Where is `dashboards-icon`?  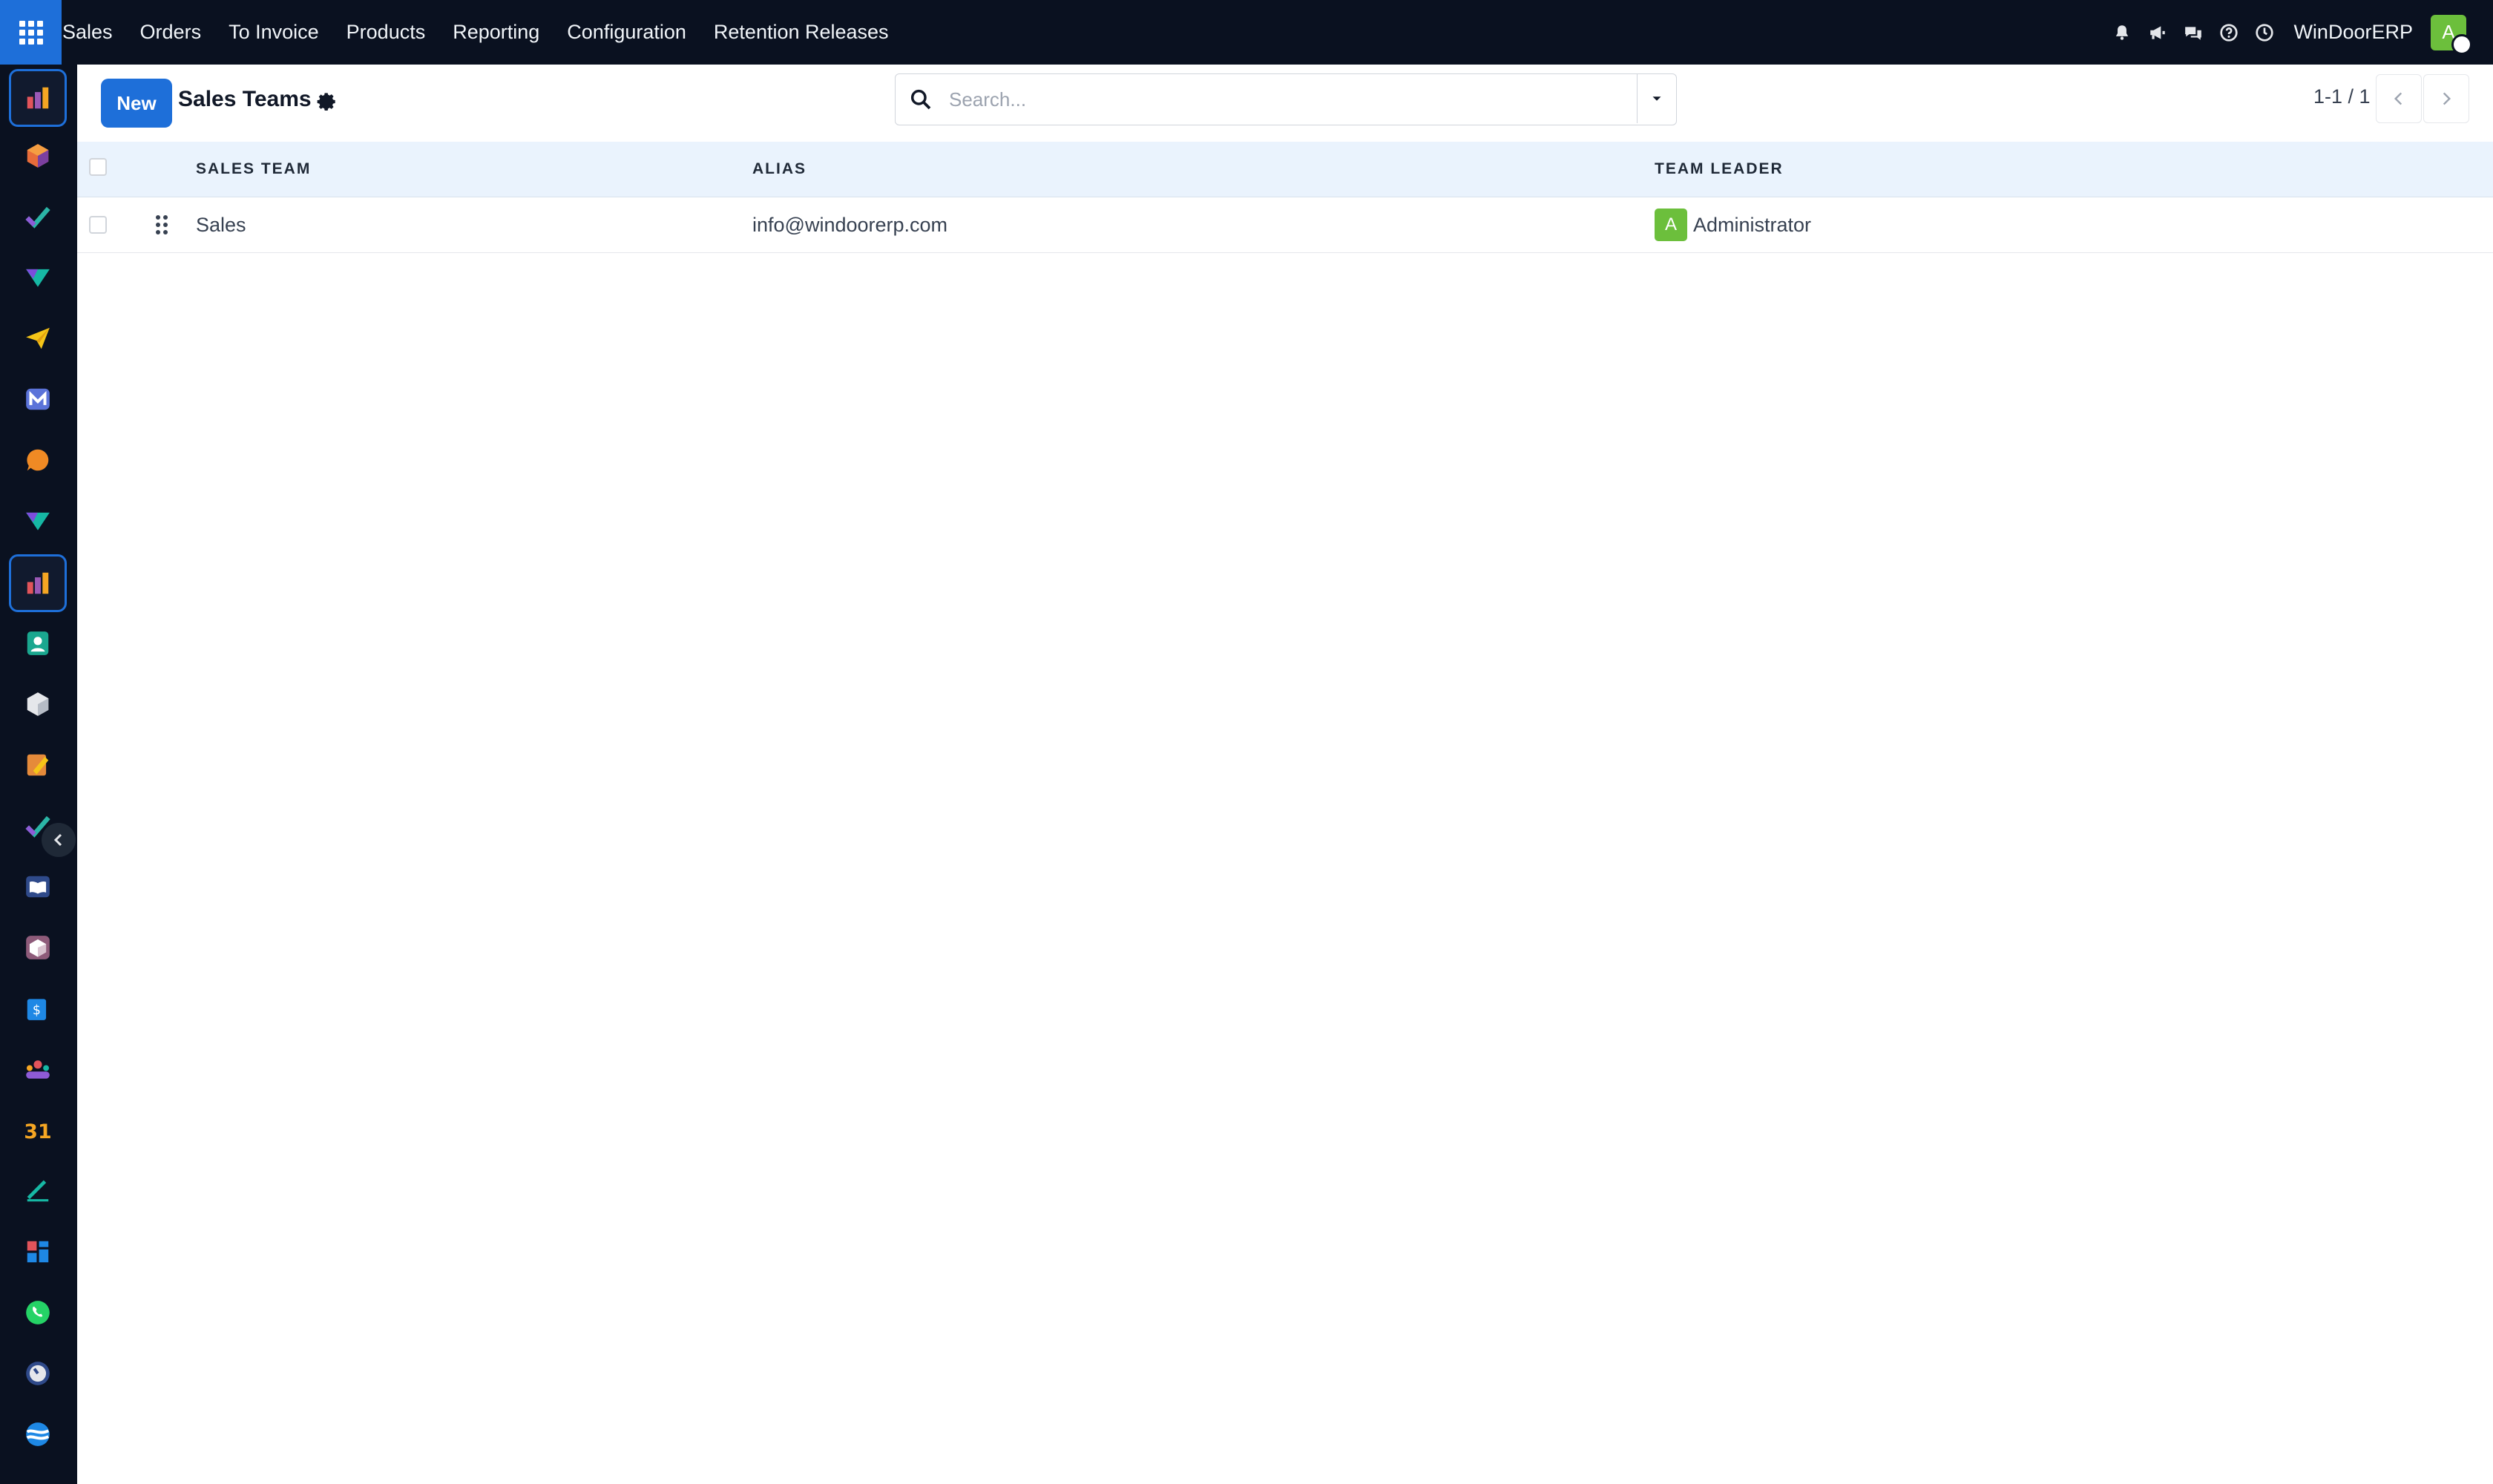
dashboards-icon is located at coordinates (38, 1252).